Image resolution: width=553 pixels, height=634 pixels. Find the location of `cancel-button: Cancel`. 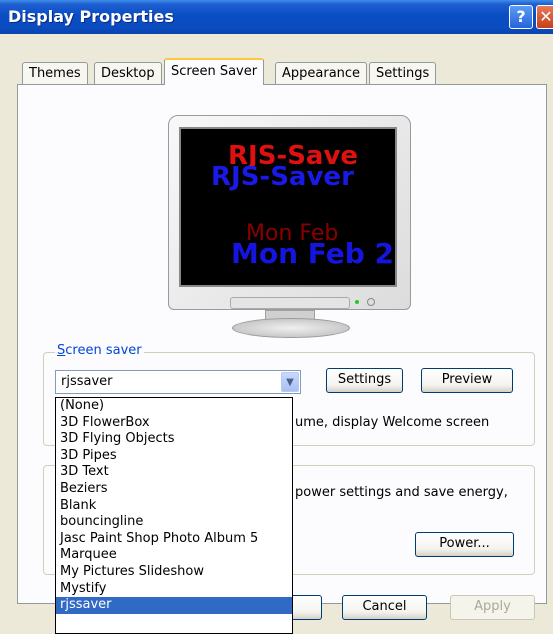

cancel-button: Cancel is located at coordinates (384, 607).